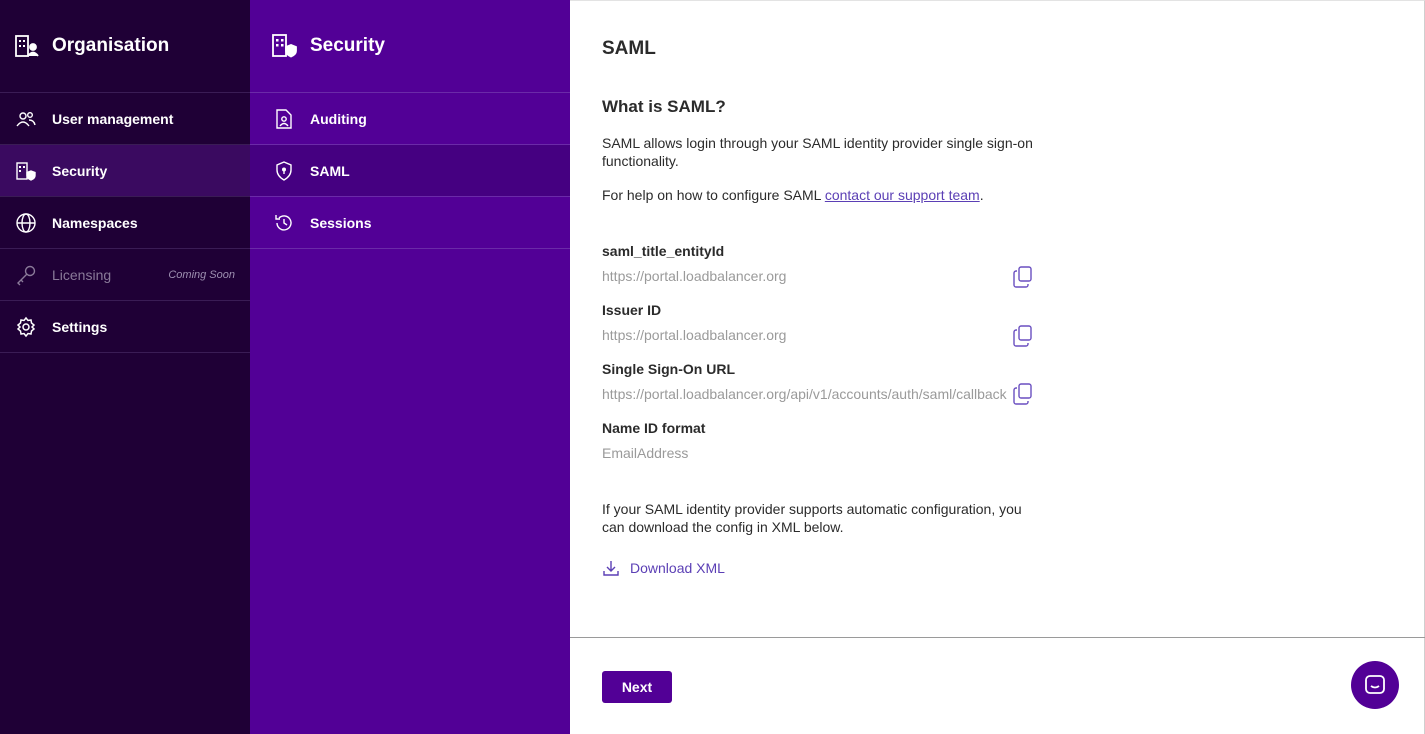 The width and height of the screenshot is (1425, 734). What do you see at coordinates (26, 223) in the screenshot?
I see `globe-icon` at bounding box center [26, 223].